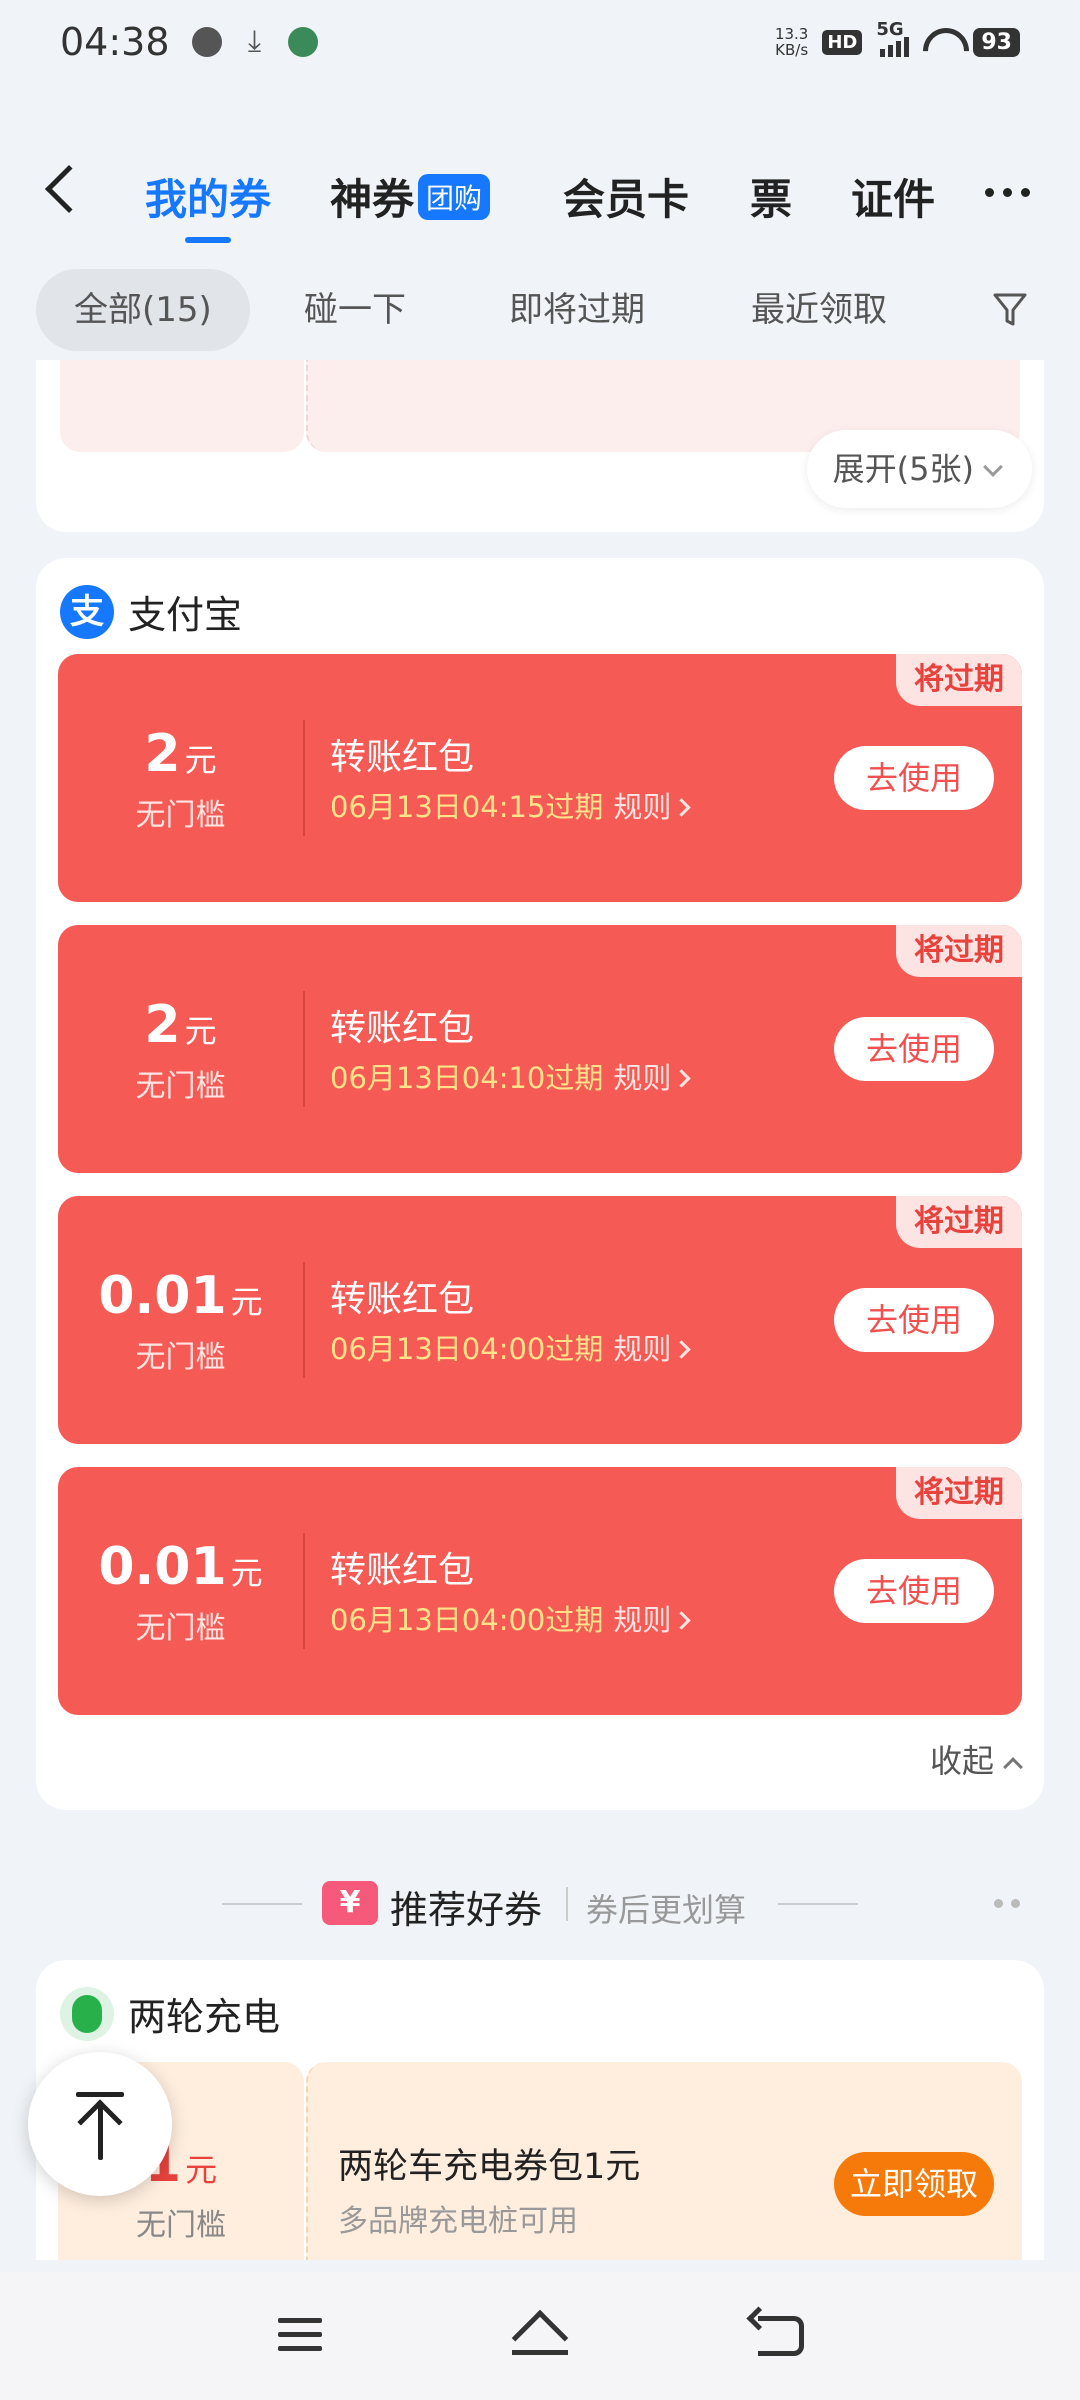 Image resolution: width=1080 pixels, height=2400 pixels. I want to click on coupon-expiry: 06月13日04:15过期 规则, so click(511, 805).